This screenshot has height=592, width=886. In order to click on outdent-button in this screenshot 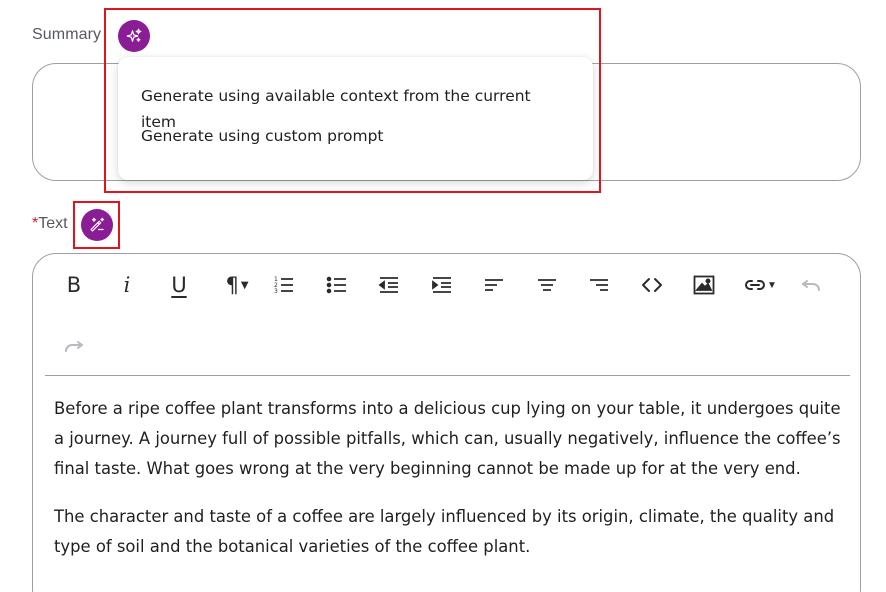, I will do `click(389, 285)`.